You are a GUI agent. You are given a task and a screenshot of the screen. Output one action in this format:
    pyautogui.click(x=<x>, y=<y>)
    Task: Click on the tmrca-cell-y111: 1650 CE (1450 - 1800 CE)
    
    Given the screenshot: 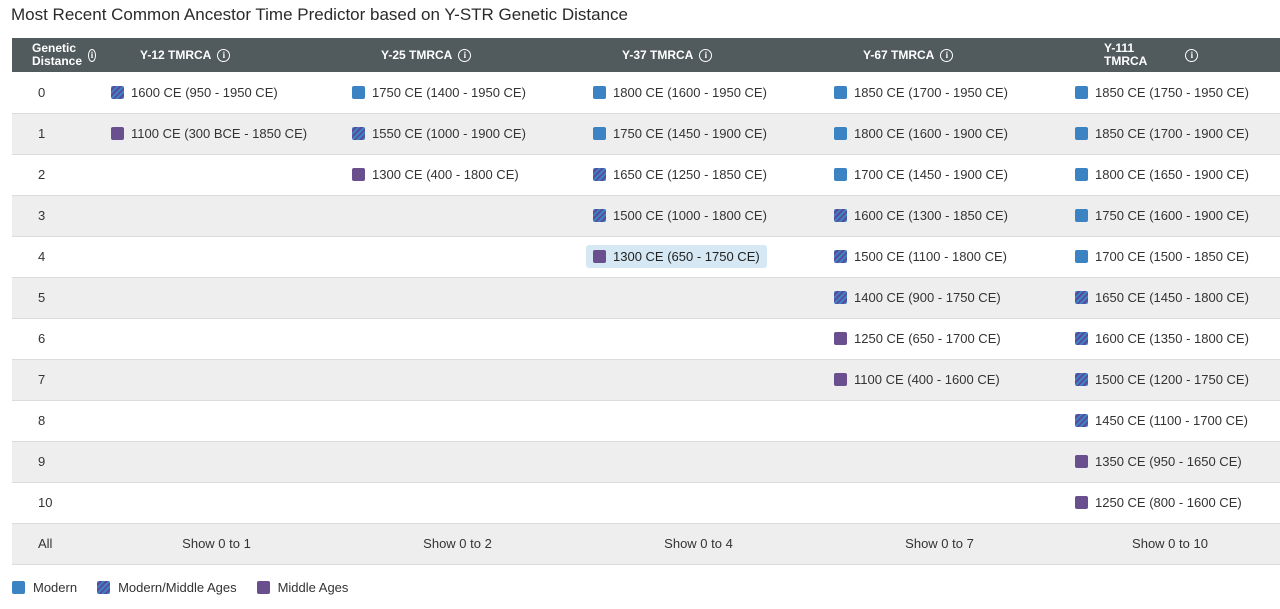 What is the action you would take?
    pyautogui.click(x=1170, y=297)
    